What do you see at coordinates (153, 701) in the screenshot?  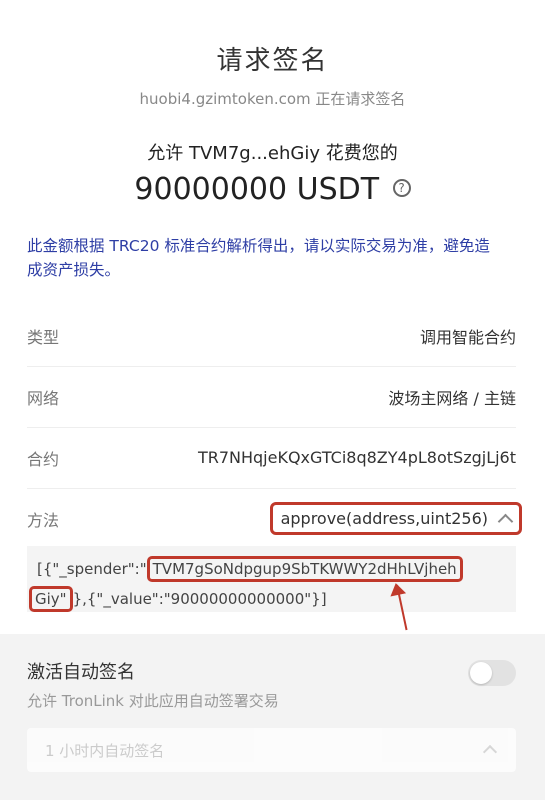 I see `auto-sign-subtitle: 允许 TronLink 对此应用自动签署交易` at bounding box center [153, 701].